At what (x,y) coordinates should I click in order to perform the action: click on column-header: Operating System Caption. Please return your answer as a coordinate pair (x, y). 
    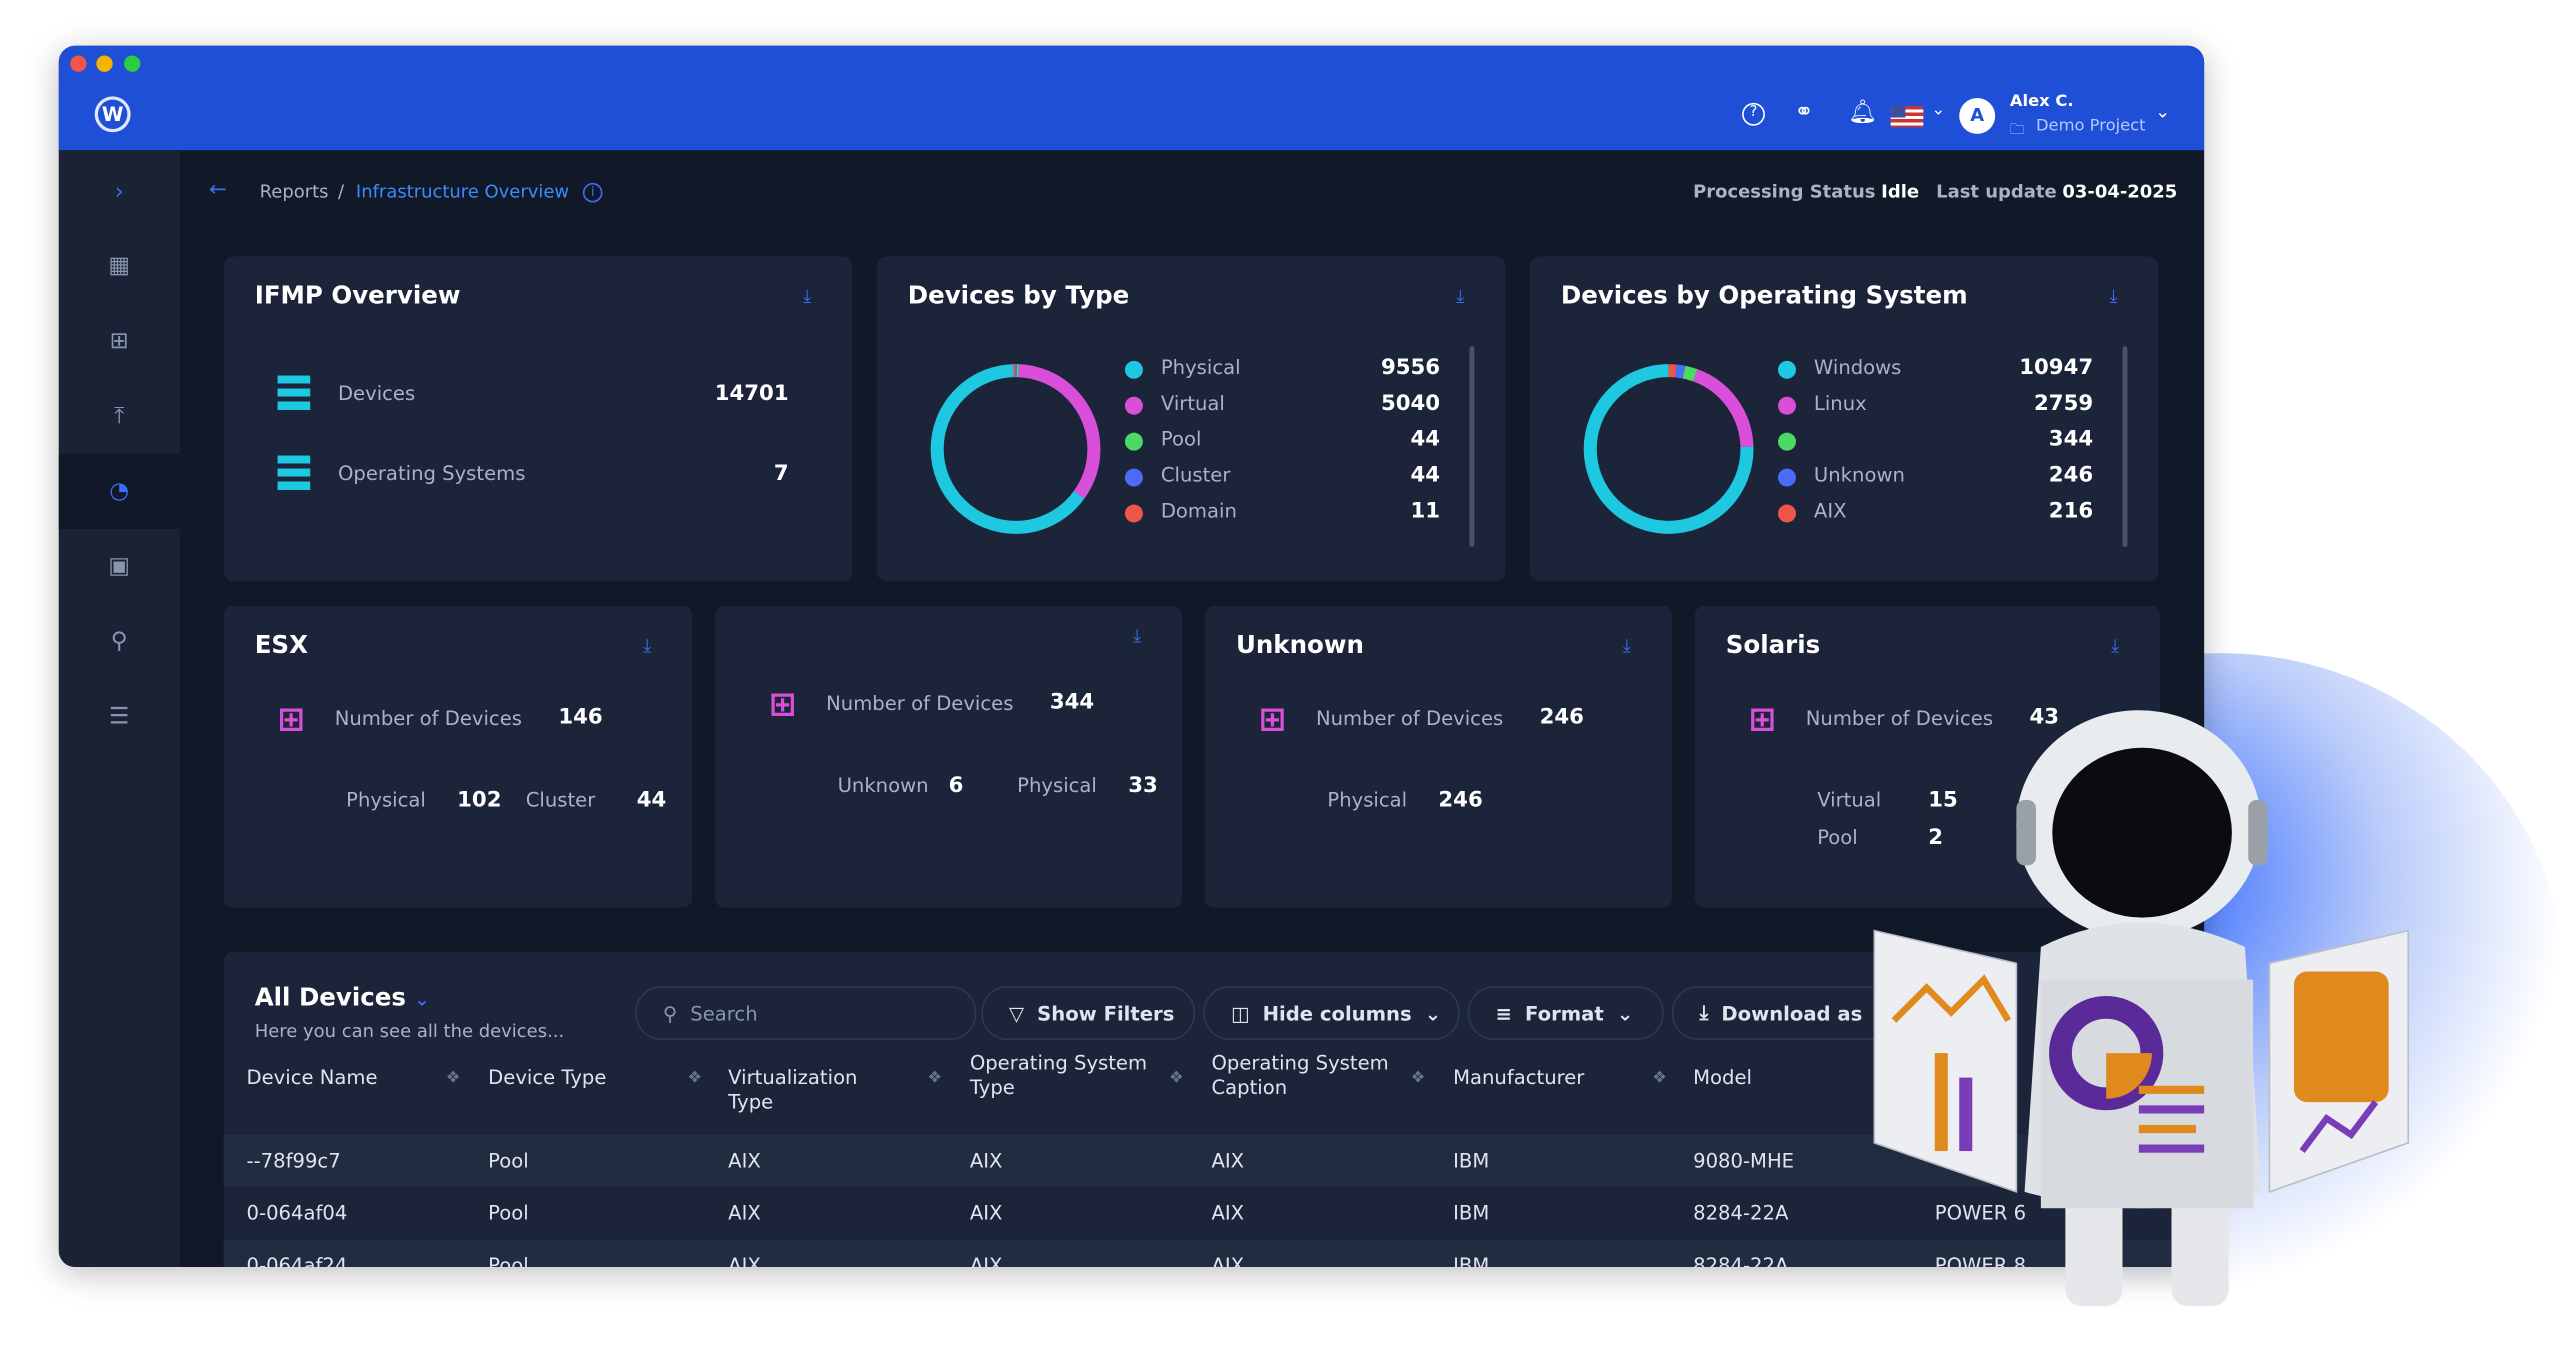
    Looking at the image, I should click on (1301, 1075).